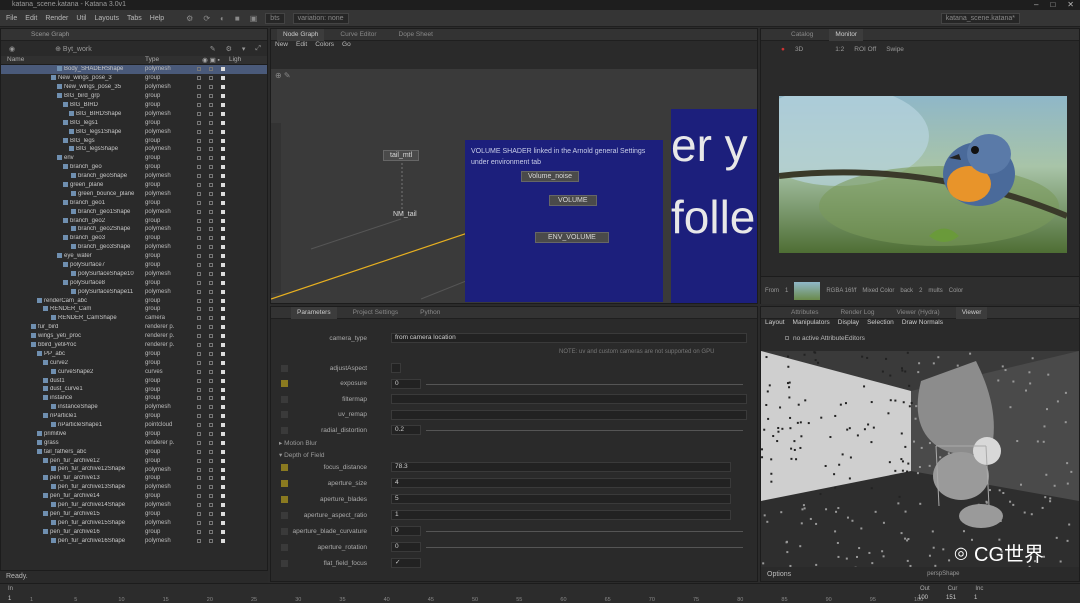  I want to click on param-value: ✓, so click(406, 563).